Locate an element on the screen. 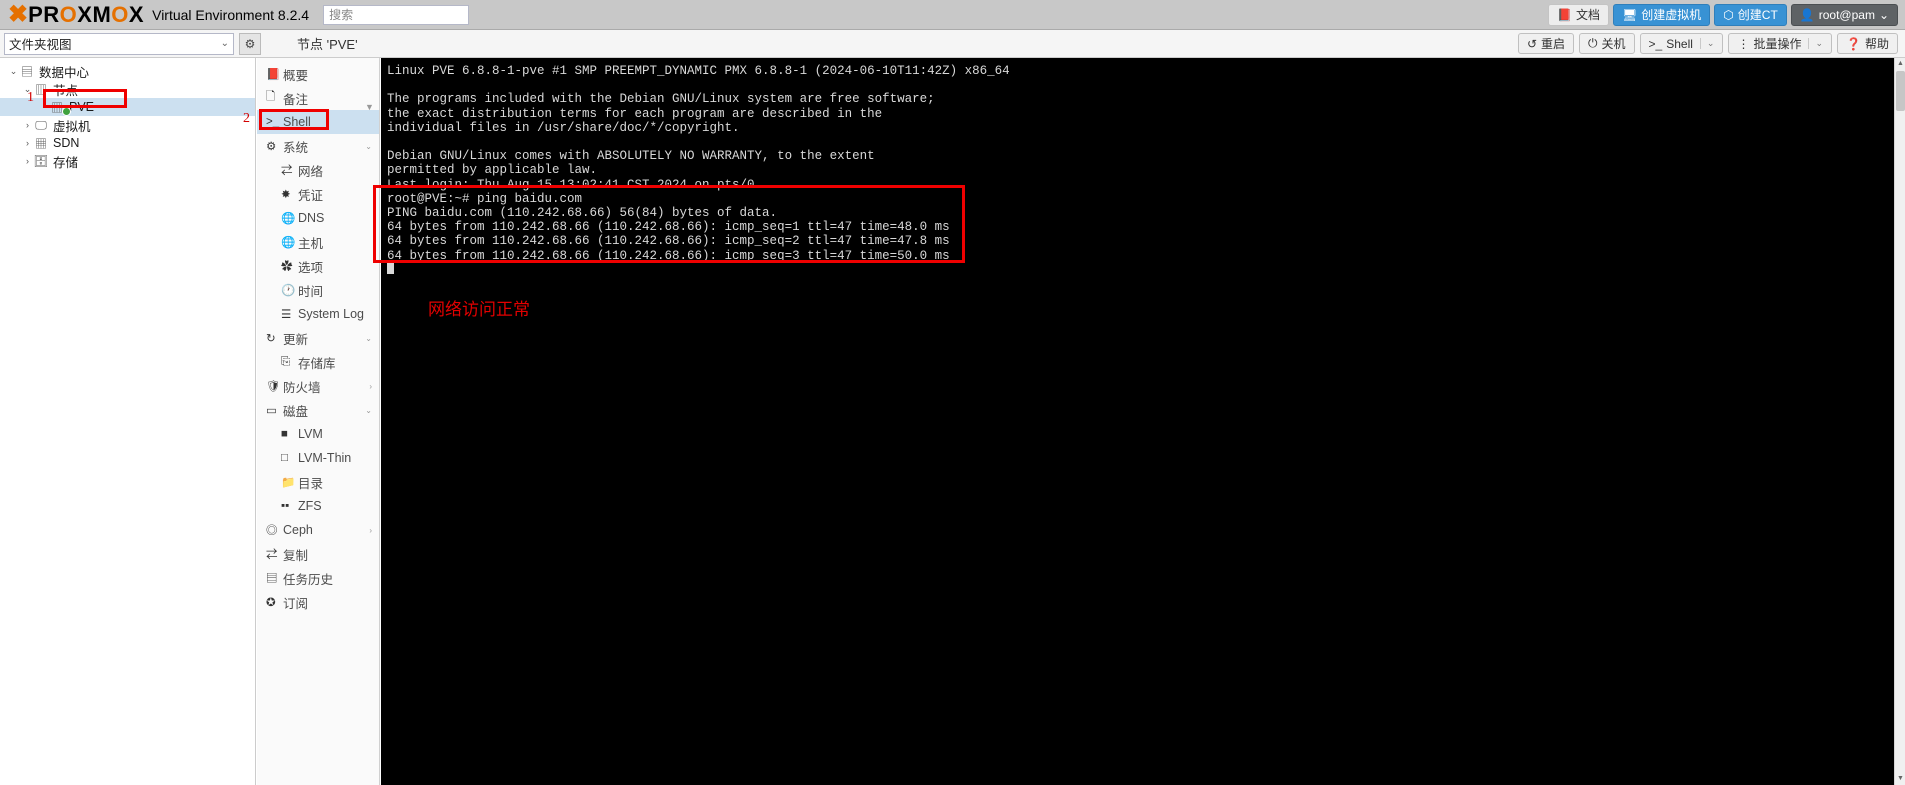 The height and width of the screenshot is (785, 1905). task-history-icon: ▤ is located at coordinates (272, 579).